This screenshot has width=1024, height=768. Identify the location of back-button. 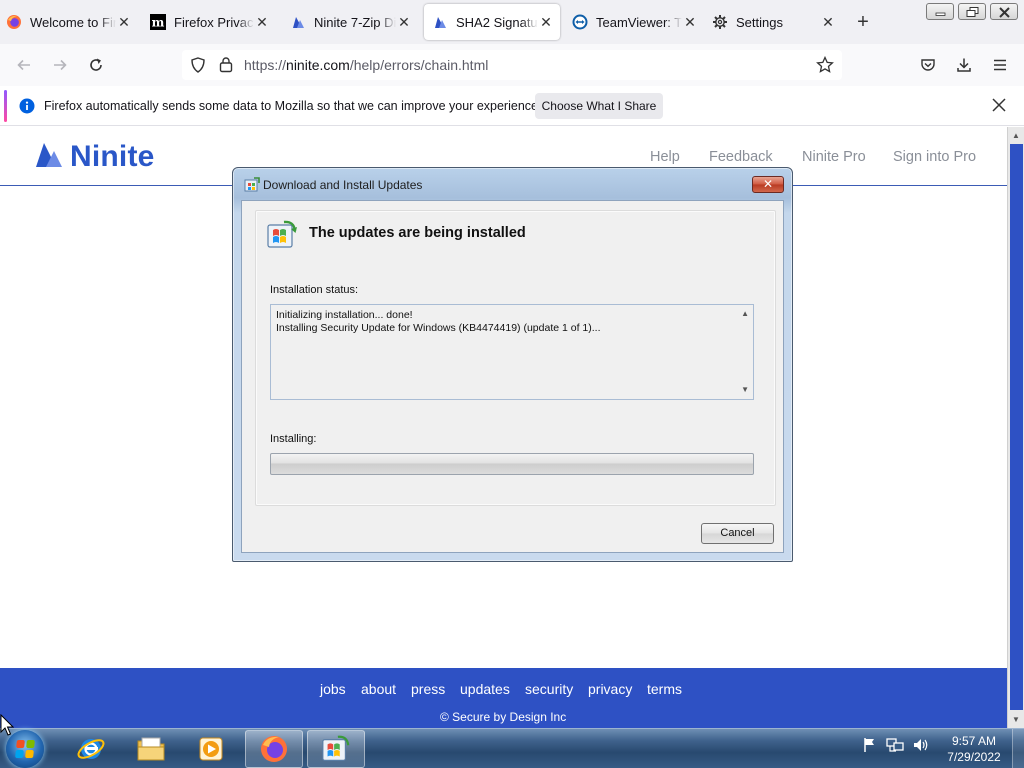
(24, 65).